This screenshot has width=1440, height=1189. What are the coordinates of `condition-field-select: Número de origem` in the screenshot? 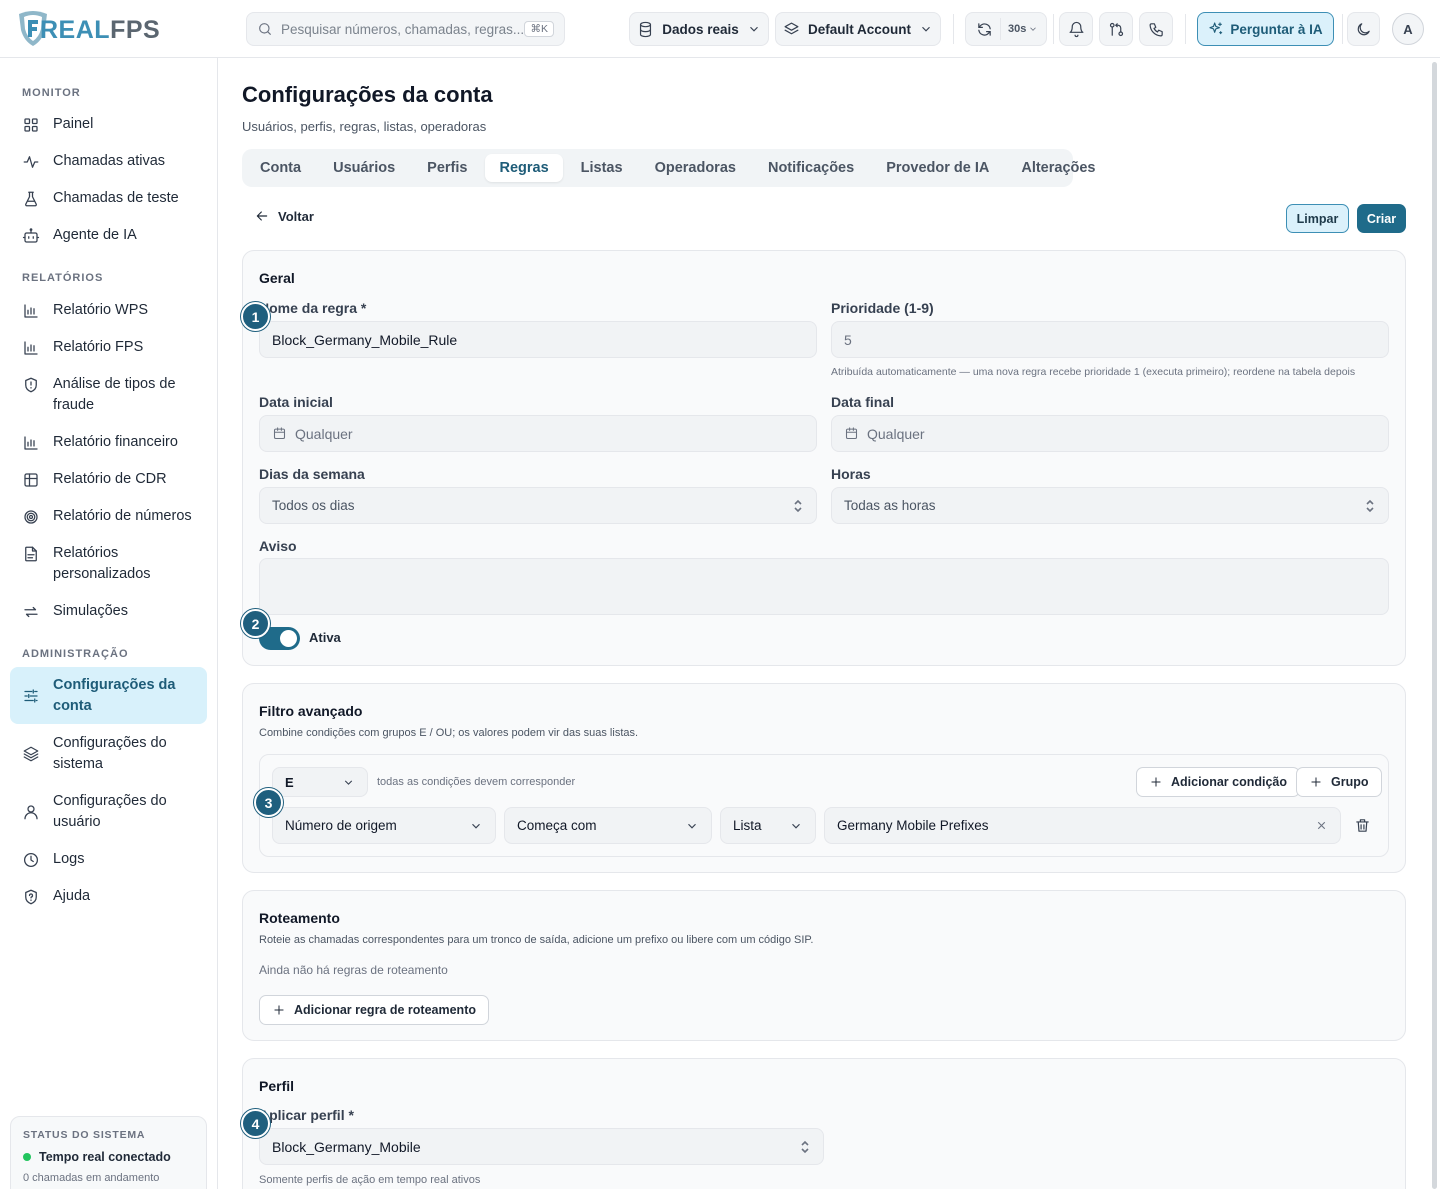 It's located at (384, 825).